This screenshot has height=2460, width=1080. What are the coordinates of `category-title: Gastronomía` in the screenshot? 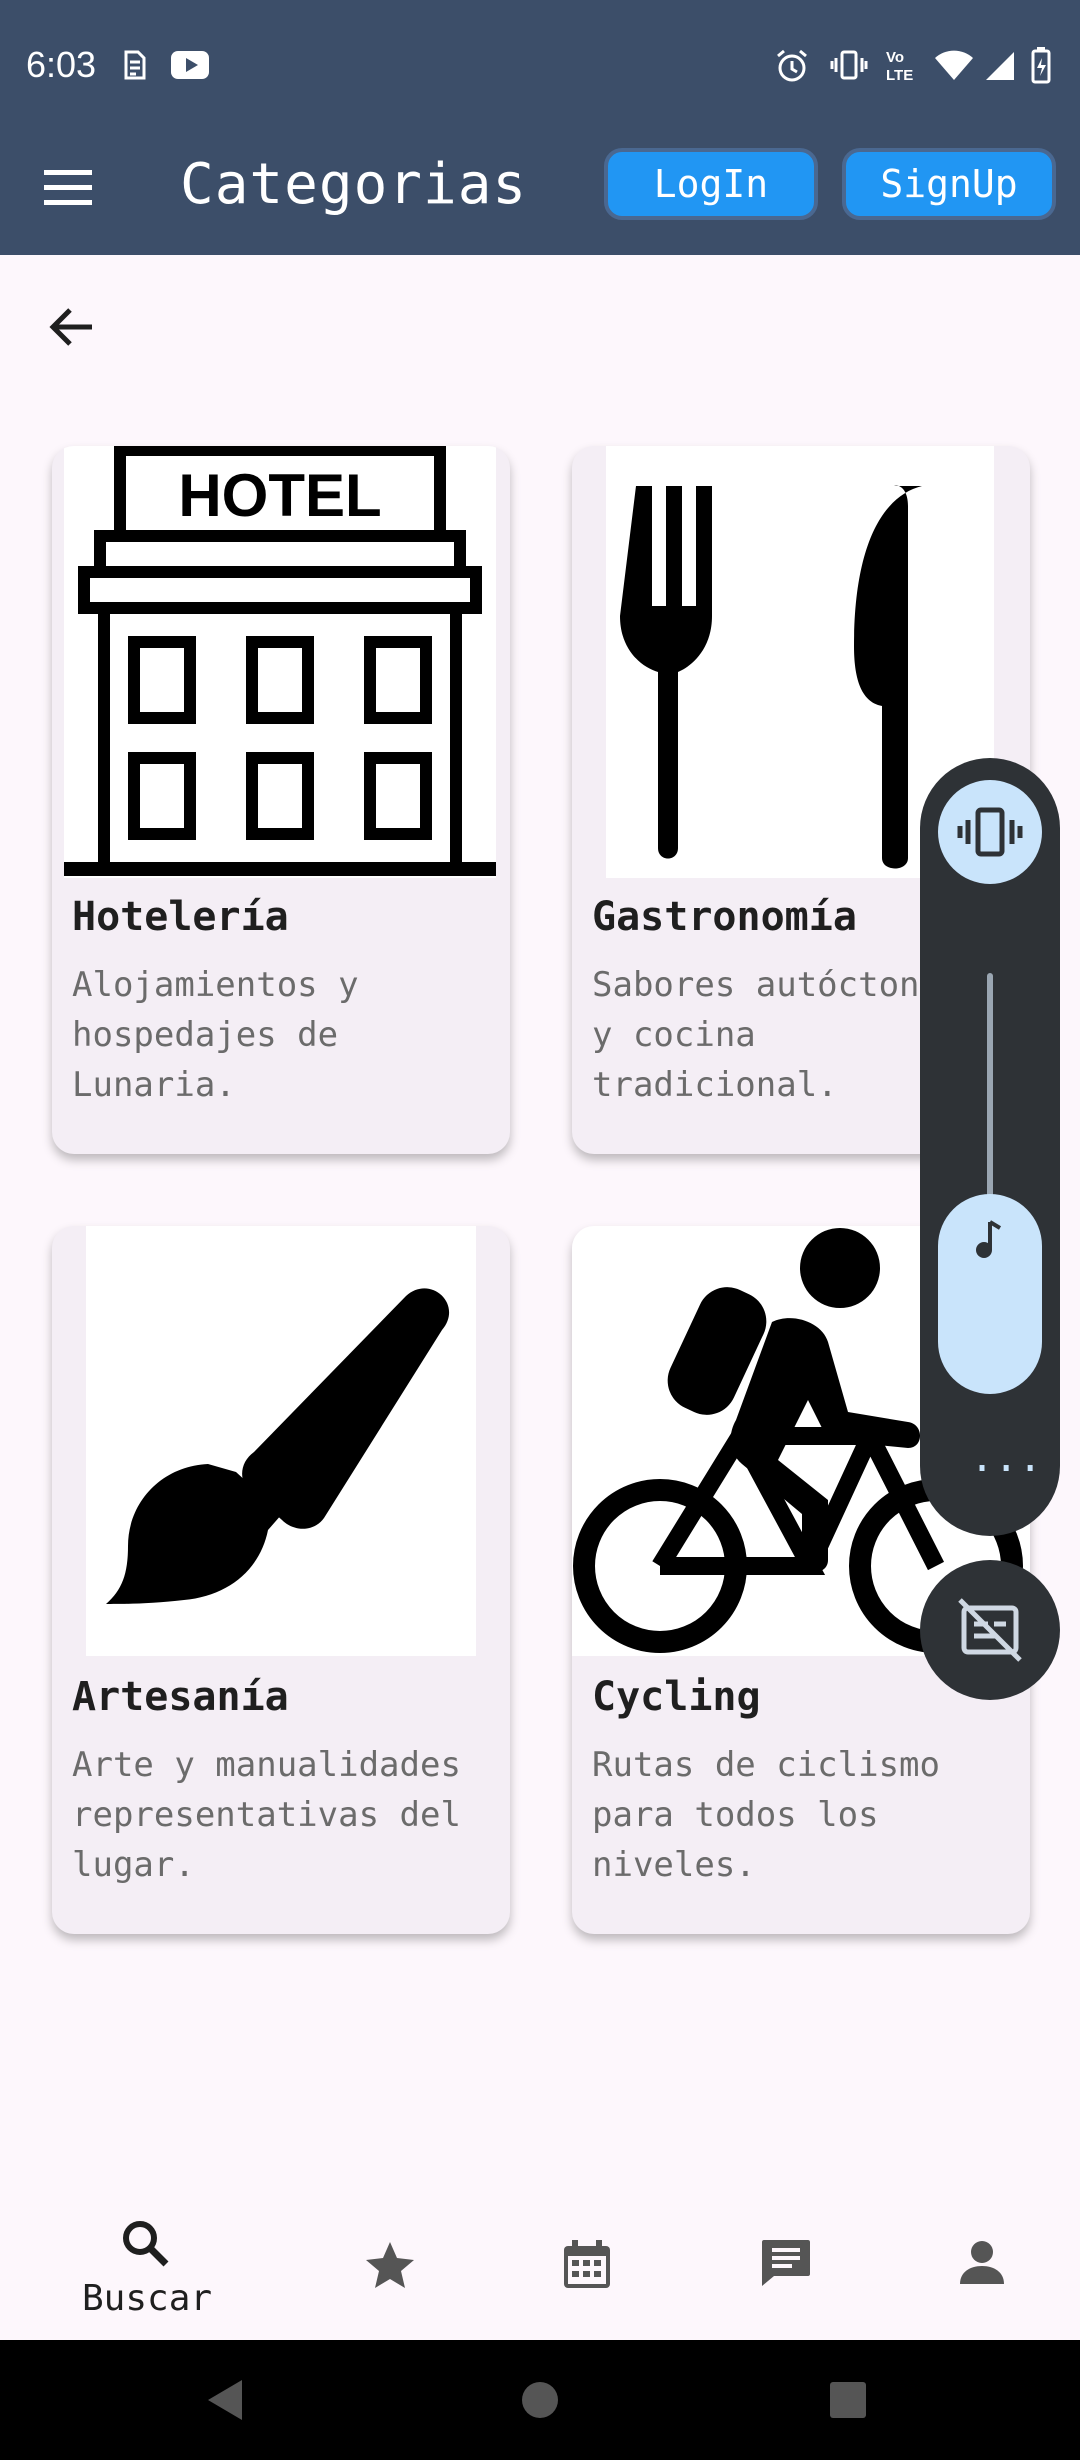 It's located at (724, 917).